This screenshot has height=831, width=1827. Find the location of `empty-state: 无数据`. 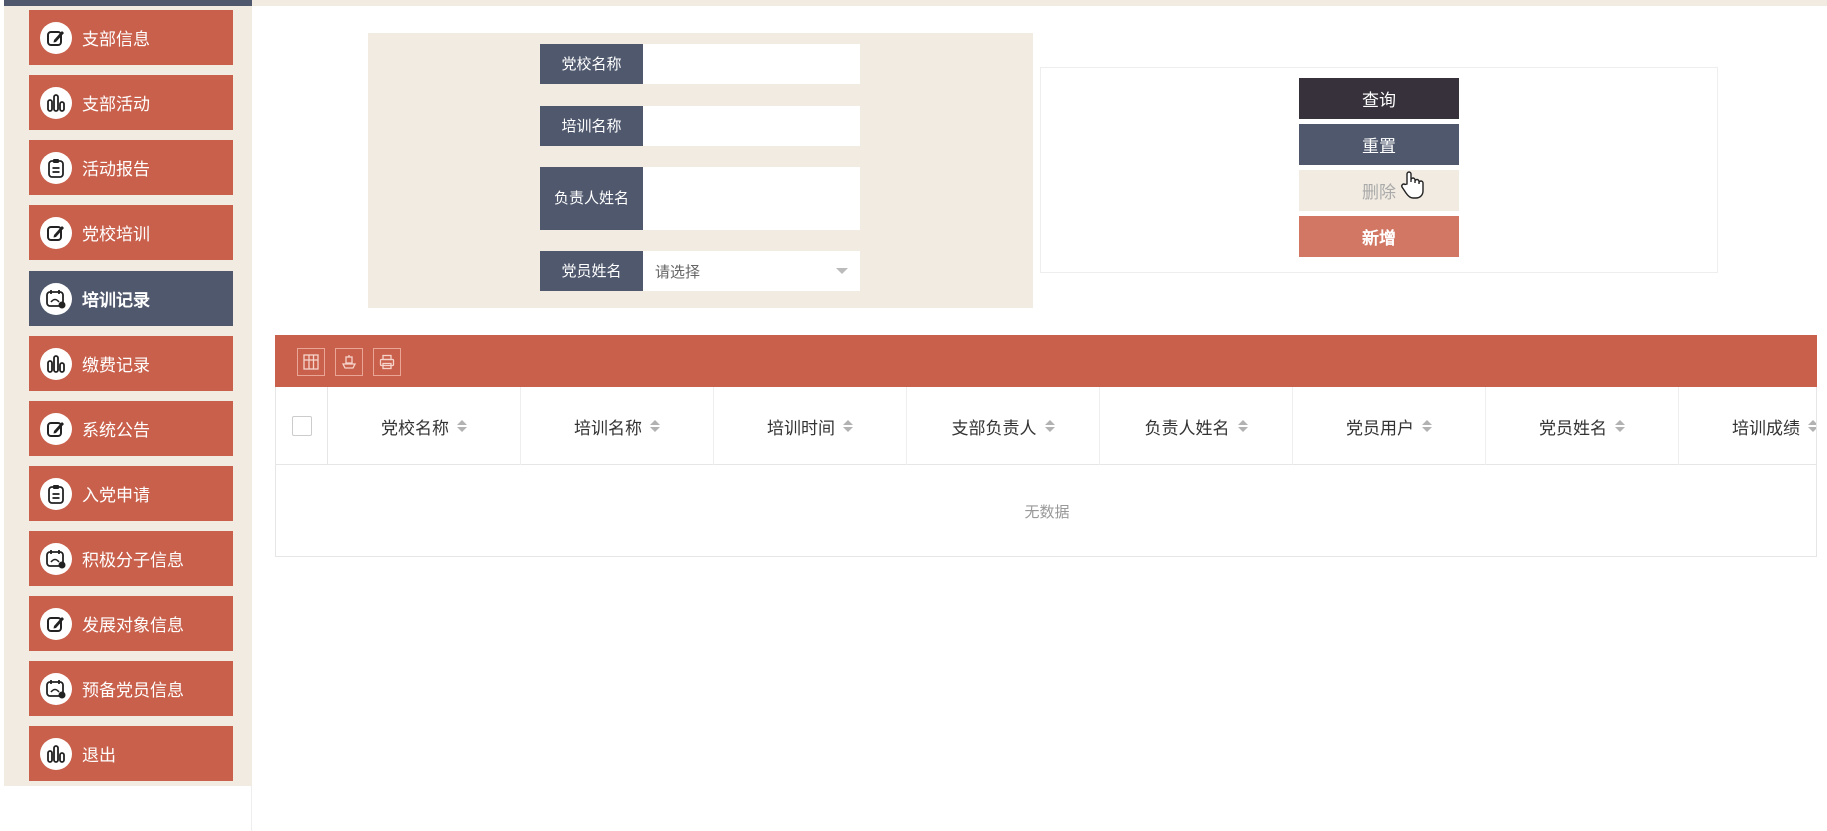

empty-state: 无数据 is located at coordinates (1047, 511).